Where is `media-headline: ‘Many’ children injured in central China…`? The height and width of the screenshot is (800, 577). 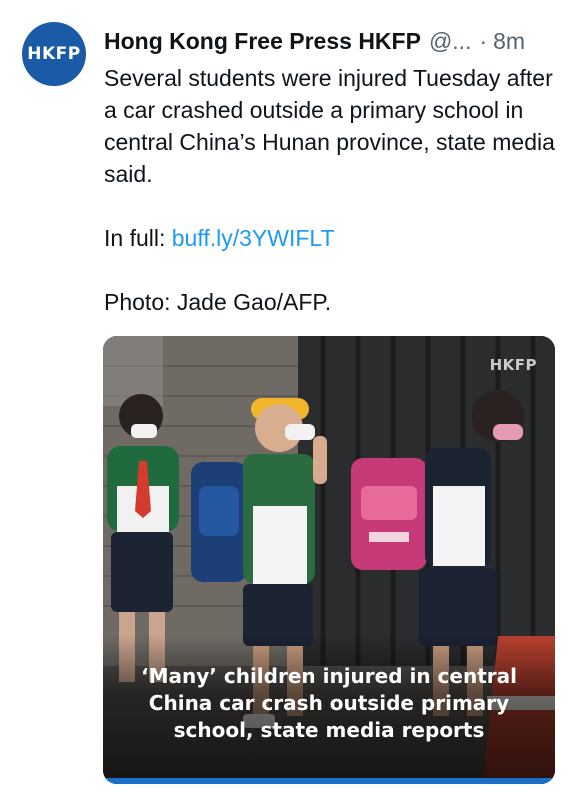 media-headline: ‘Many’ children injured in central China… is located at coordinates (329, 703).